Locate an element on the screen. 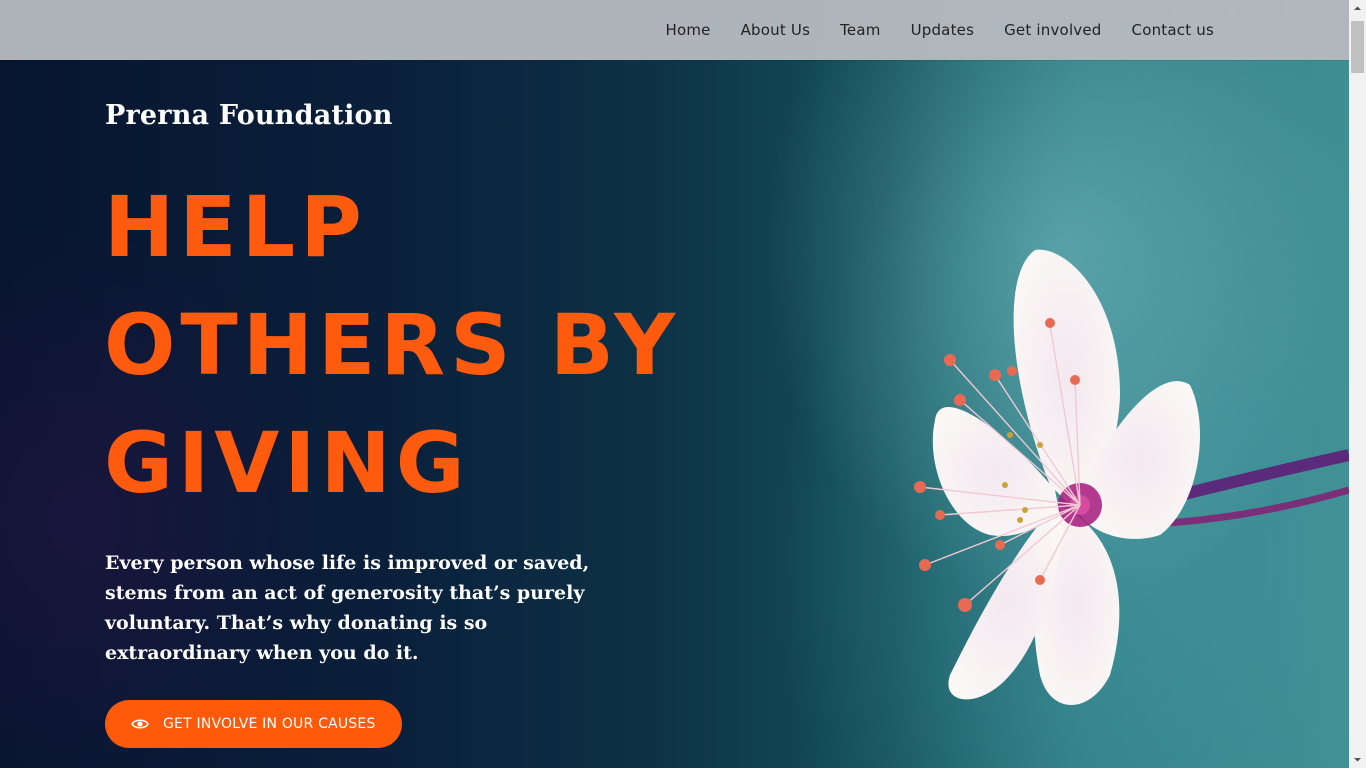 The height and width of the screenshot is (768, 1366). get-involved-button: GET INVOLVE IN OUR CAUSES is located at coordinates (253, 724).